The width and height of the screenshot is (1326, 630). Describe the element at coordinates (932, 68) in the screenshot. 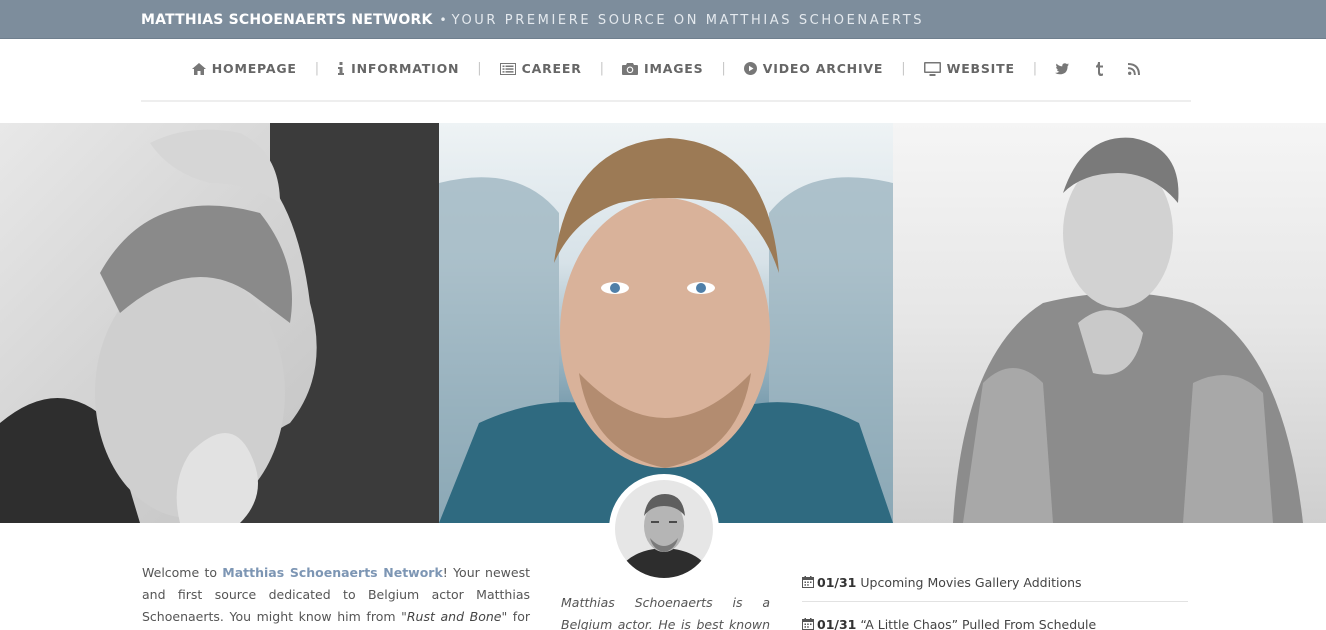

I see `monitor-icon` at that location.